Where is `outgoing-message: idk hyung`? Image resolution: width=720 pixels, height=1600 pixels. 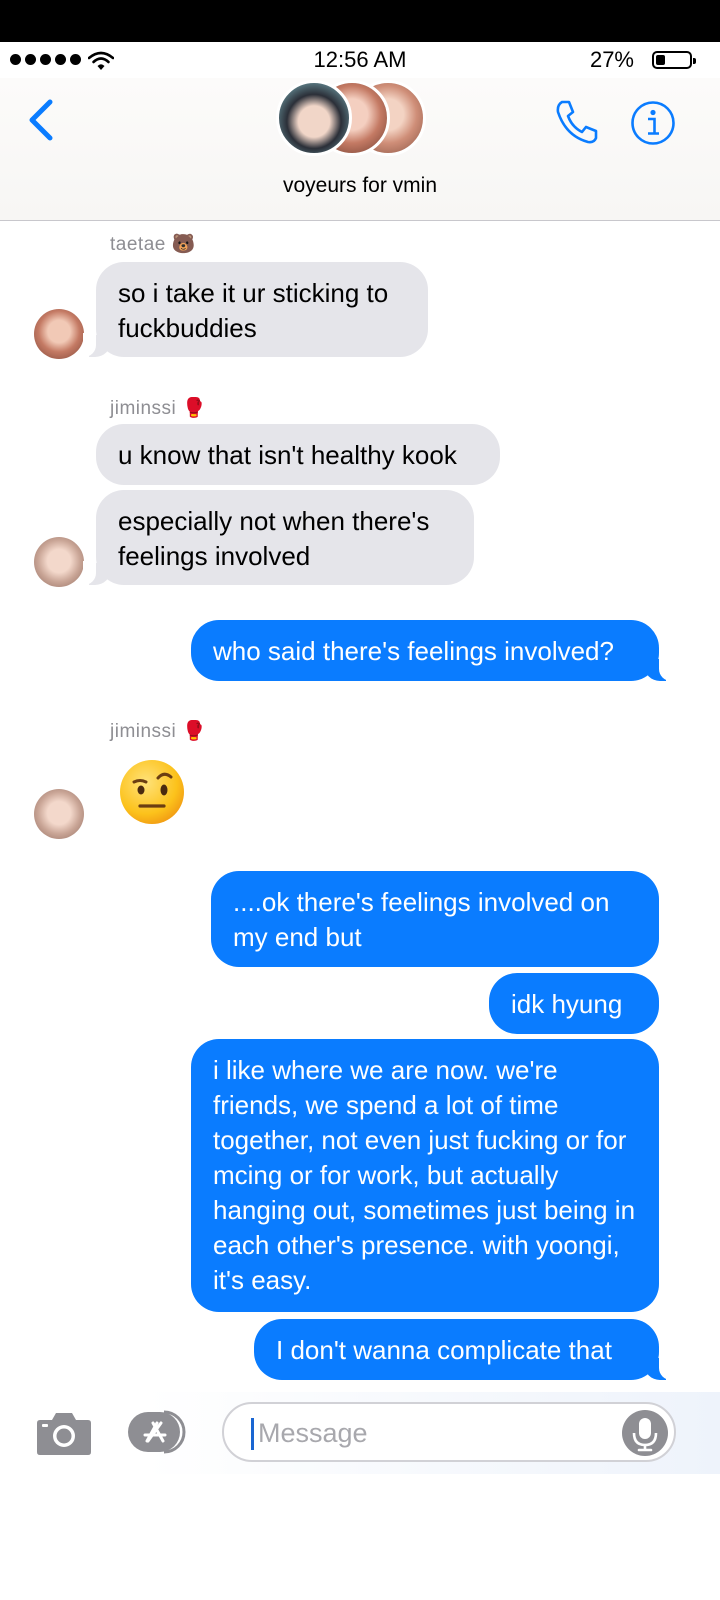
outgoing-message: idk hyung is located at coordinates (574, 1003).